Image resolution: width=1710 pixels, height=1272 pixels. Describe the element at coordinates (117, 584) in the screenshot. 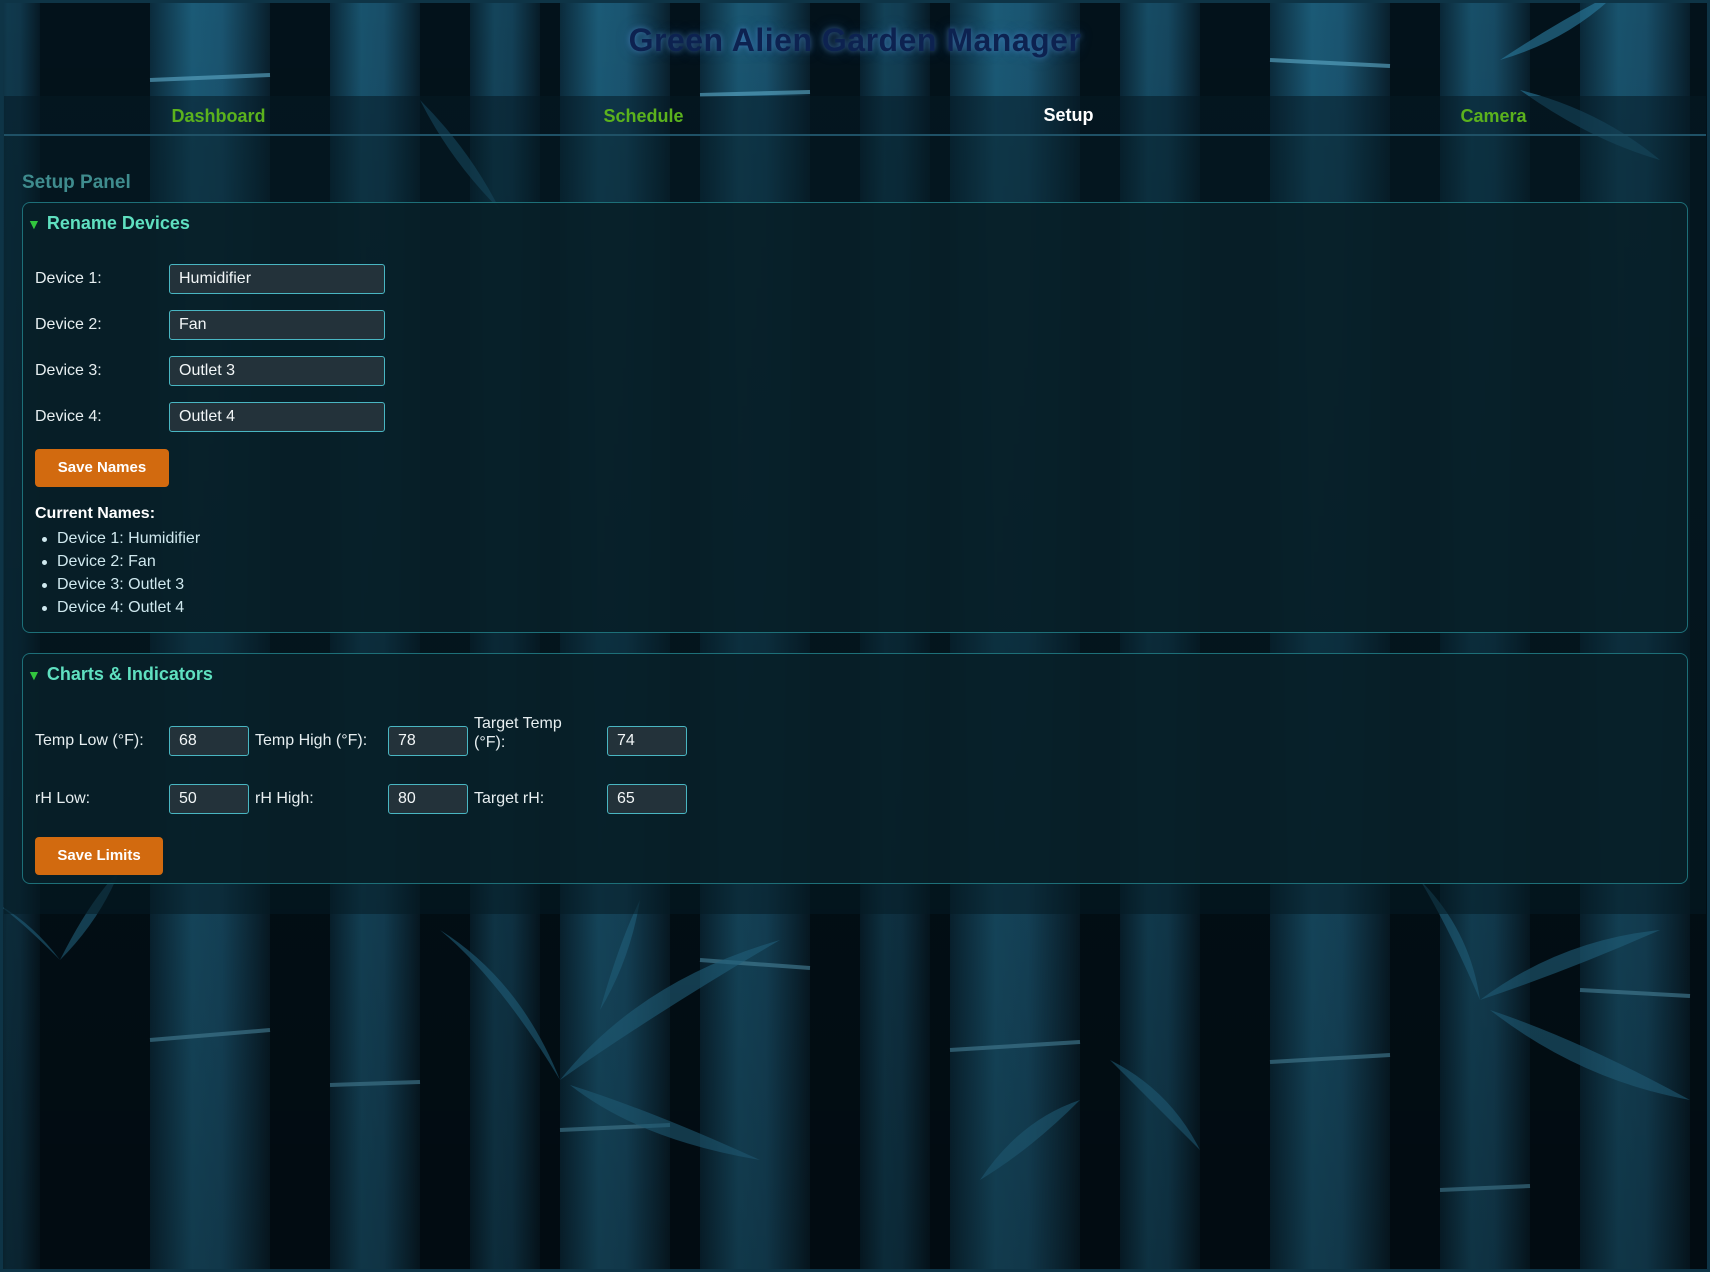

I see `list-item: Device 3: Outlet 3` at that location.